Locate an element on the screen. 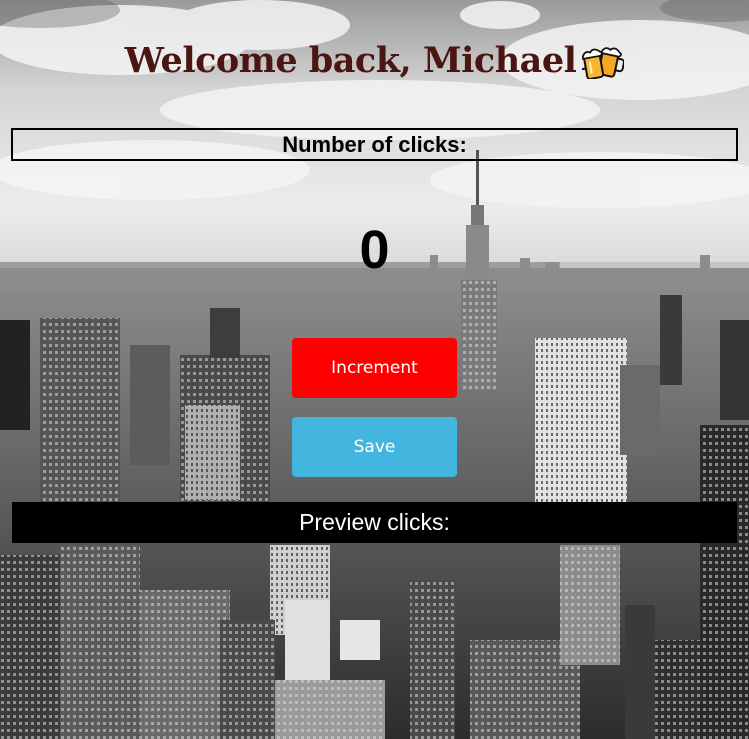 This screenshot has height=739, width=749. save-button: Save is located at coordinates (374, 447).